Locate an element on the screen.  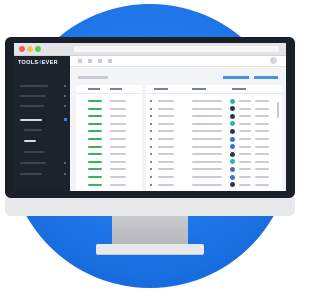
maximize-window-icon is located at coordinates (38, 49).